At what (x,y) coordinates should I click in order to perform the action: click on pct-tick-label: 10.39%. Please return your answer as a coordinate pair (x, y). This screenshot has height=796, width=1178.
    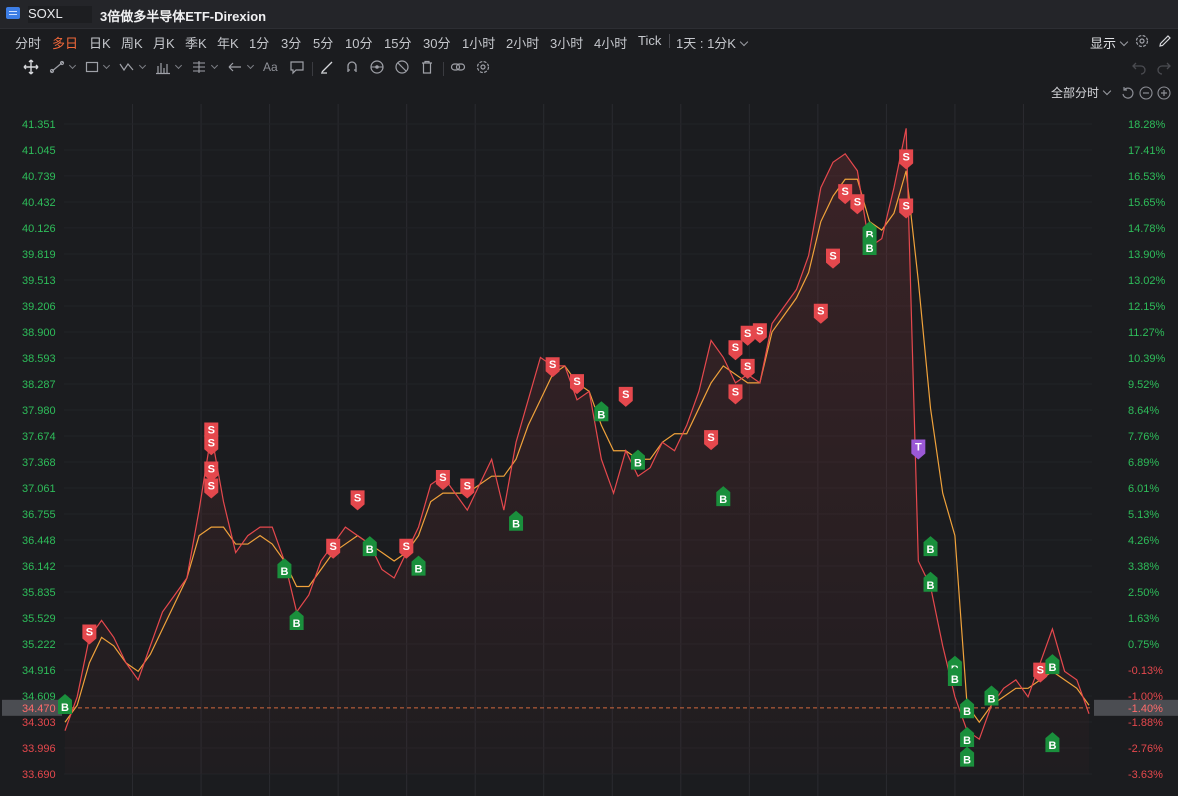
    Looking at the image, I should click on (1147, 359).